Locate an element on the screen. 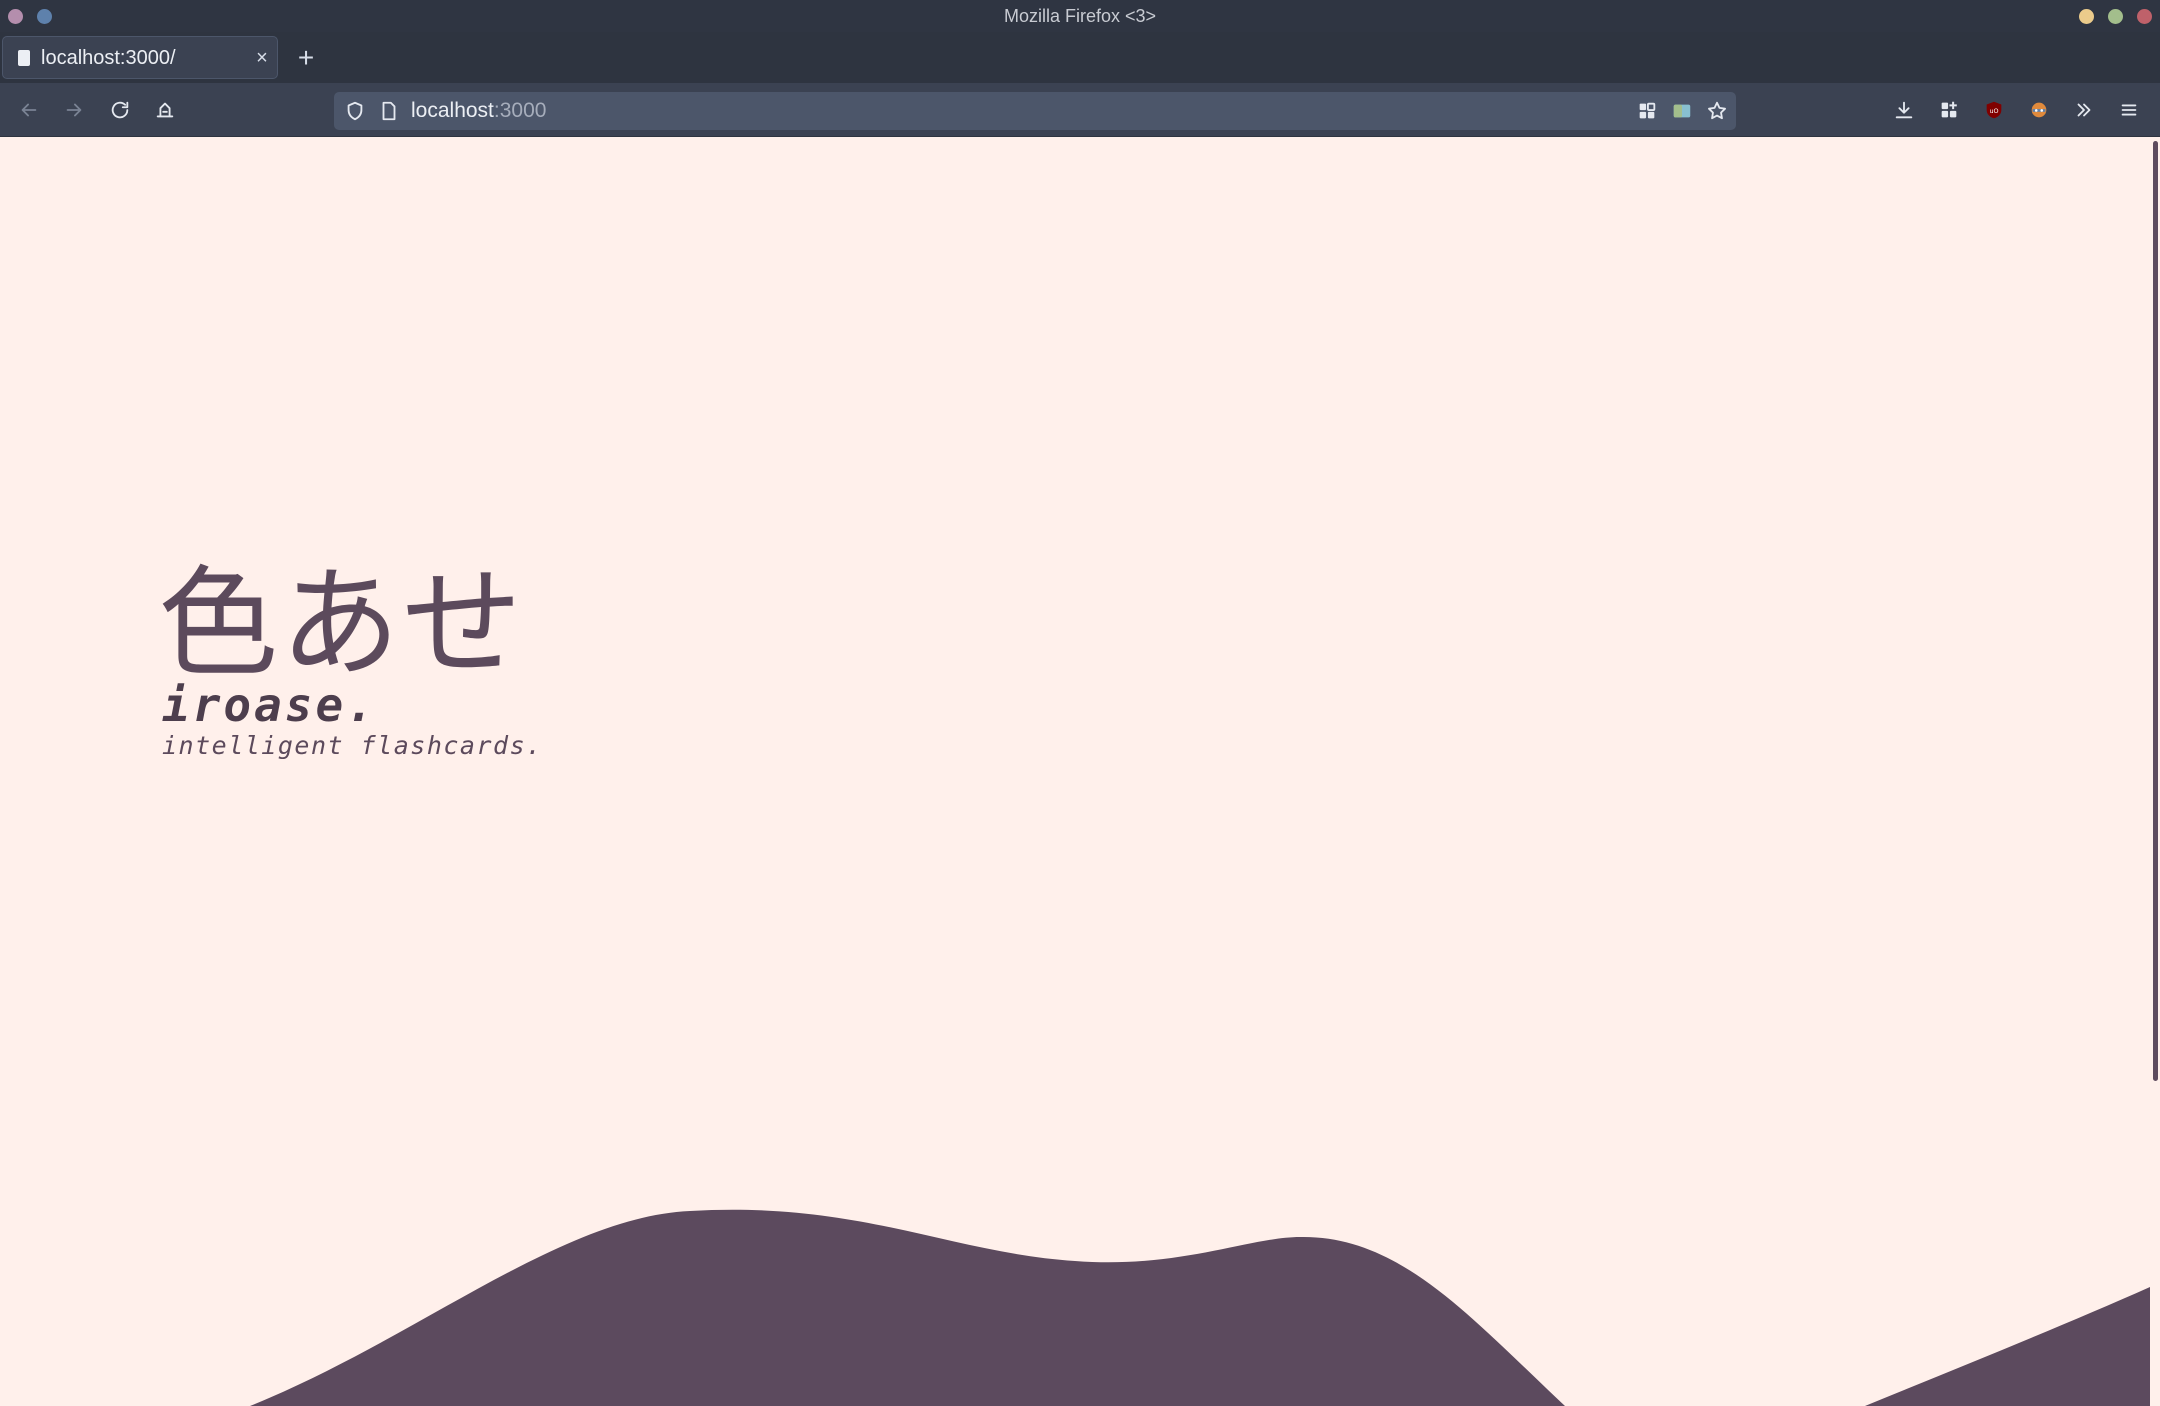 Image resolution: width=2160 pixels, height=1406 pixels. ublock-icon: uO is located at coordinates (1994, 110).